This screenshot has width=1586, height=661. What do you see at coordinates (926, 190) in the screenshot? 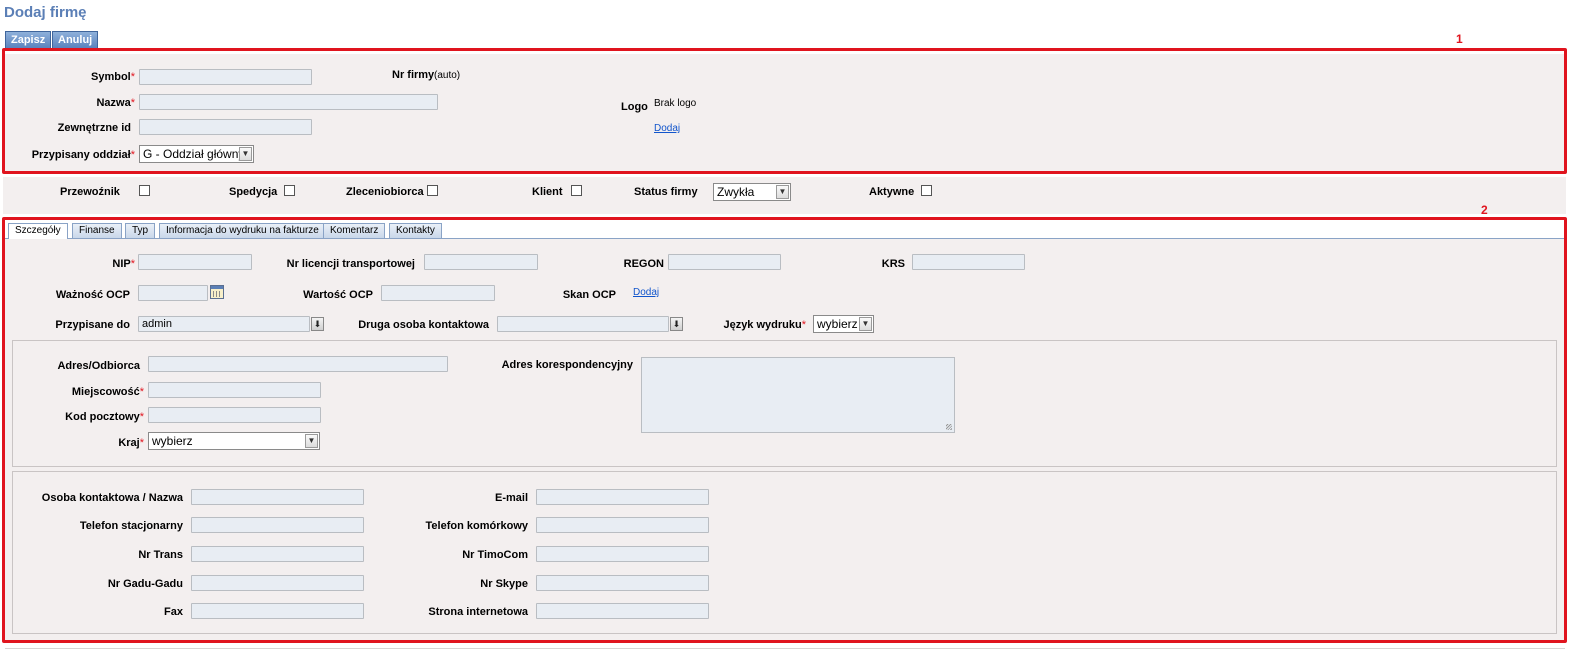
I see `active-checkbox` at bounding box center [926, 190].